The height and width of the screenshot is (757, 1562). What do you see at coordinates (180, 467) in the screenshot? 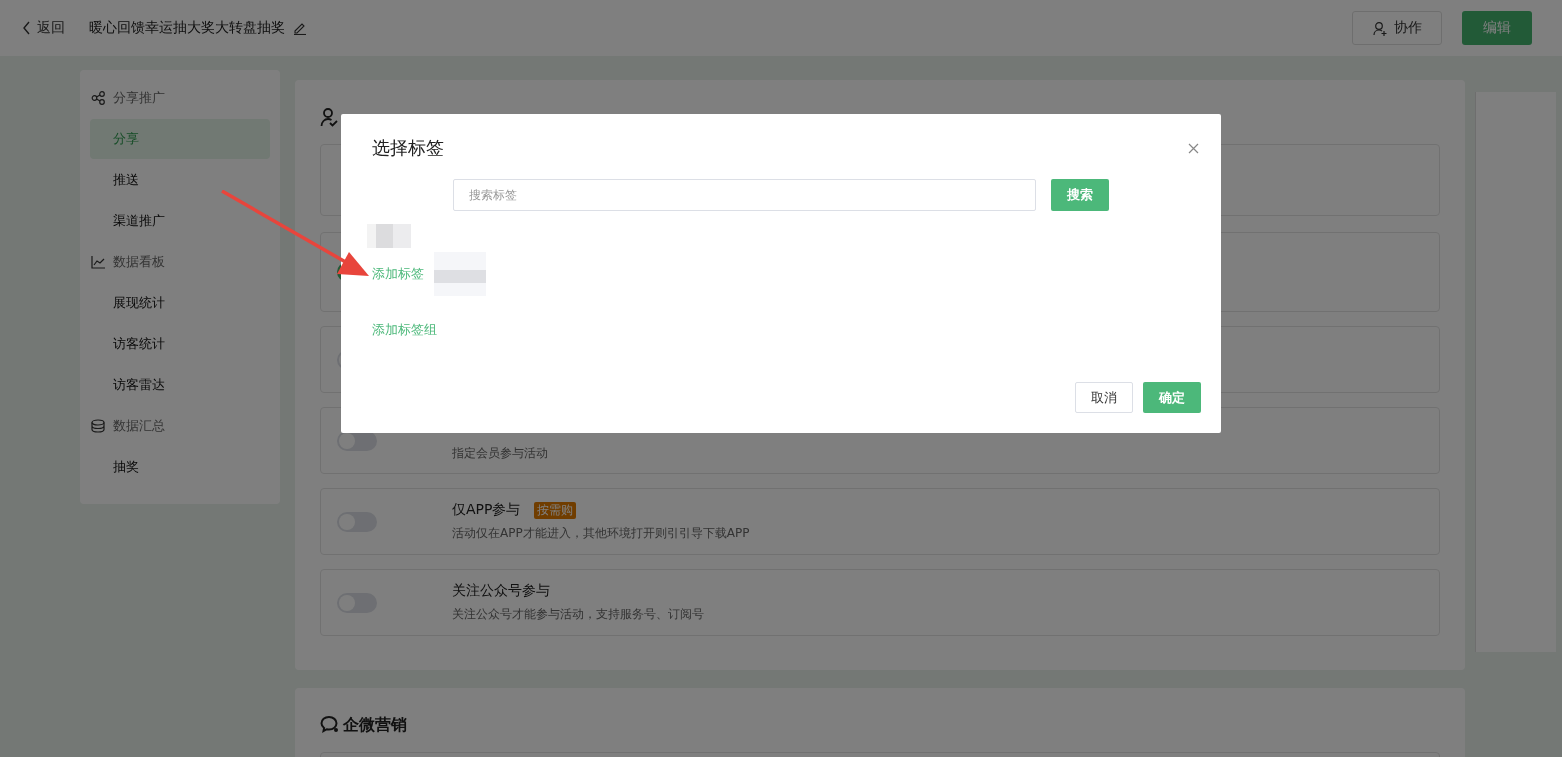
I see `sidebar-item: 抽奖` at bounding box center [180, 467].